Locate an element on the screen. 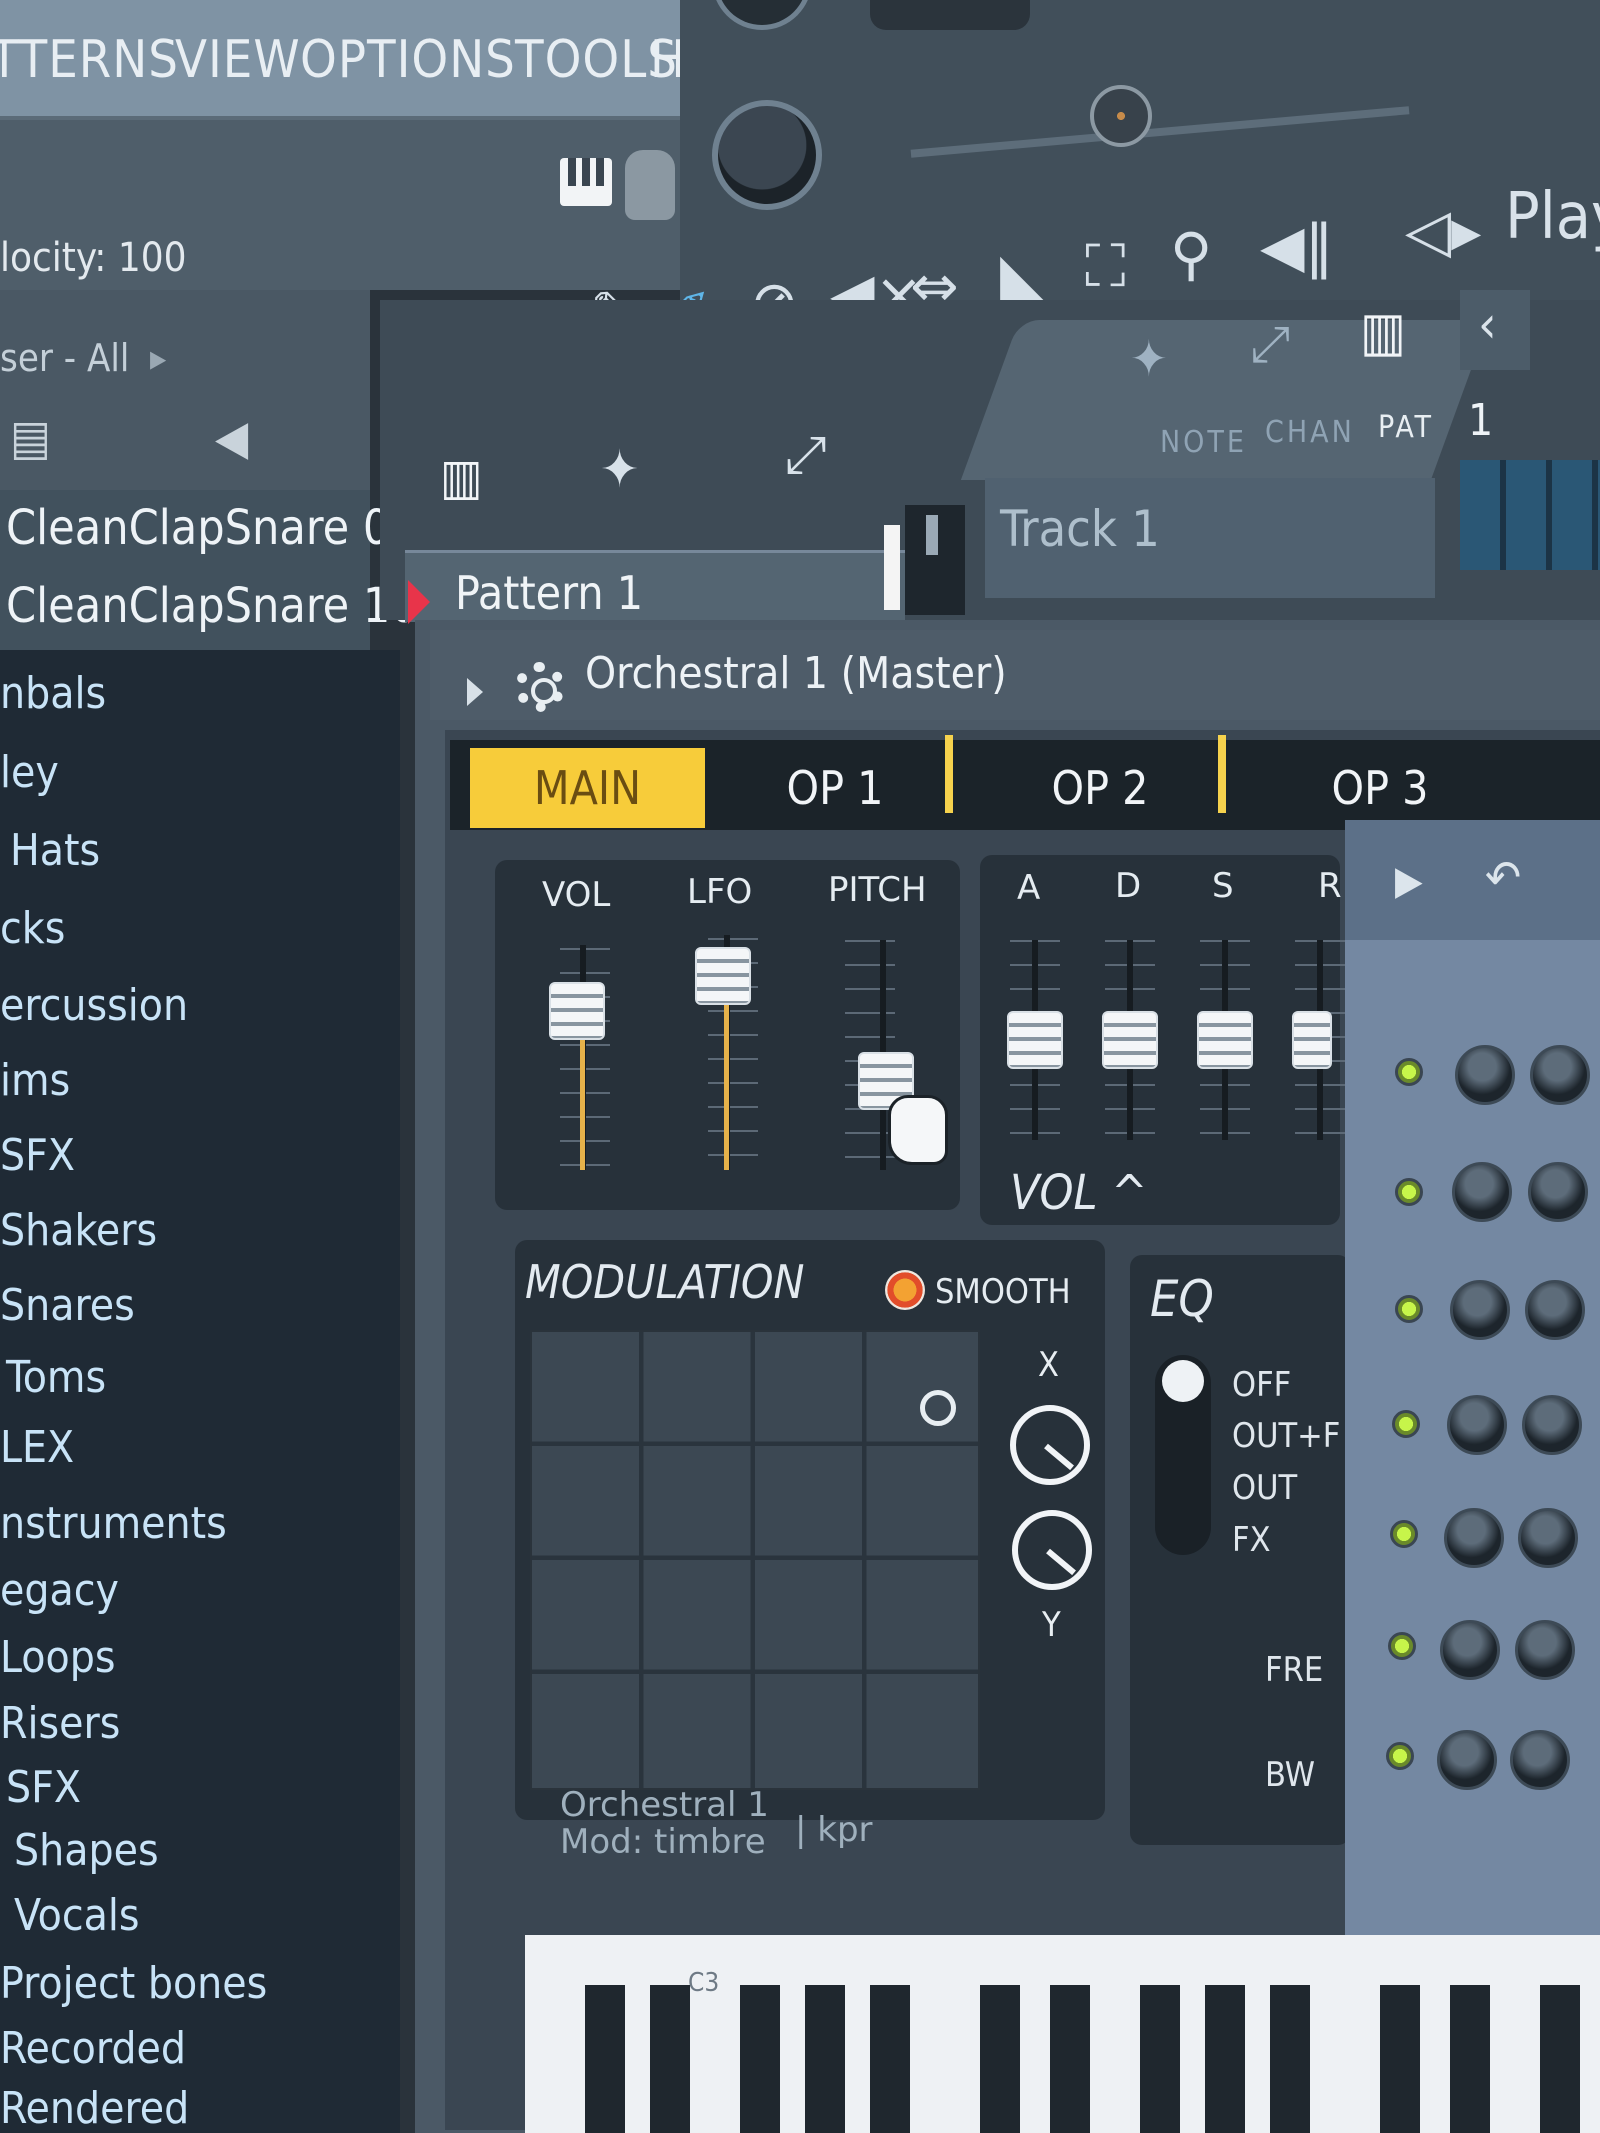 The image size is (1600, 2133). note-wave-icon: ✦ is located at coordinates (1149, 359).